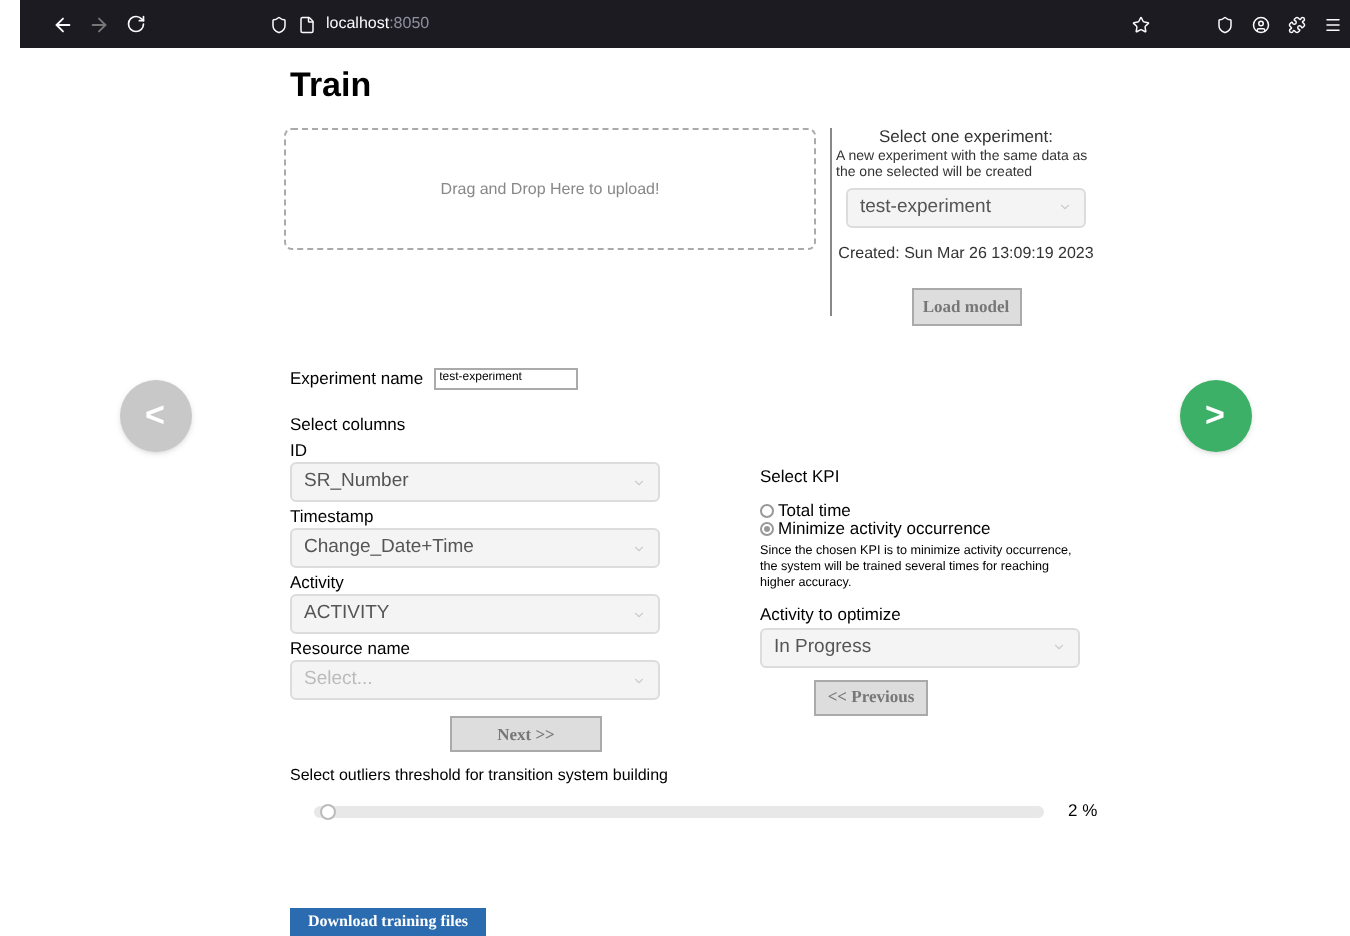 The height and width of the screenshot is (936, 1350). What do you see at coordinates (831, 615) in the screenshot?
I see `activity-label: Activity to optimize` at bounding box center [831, 615].